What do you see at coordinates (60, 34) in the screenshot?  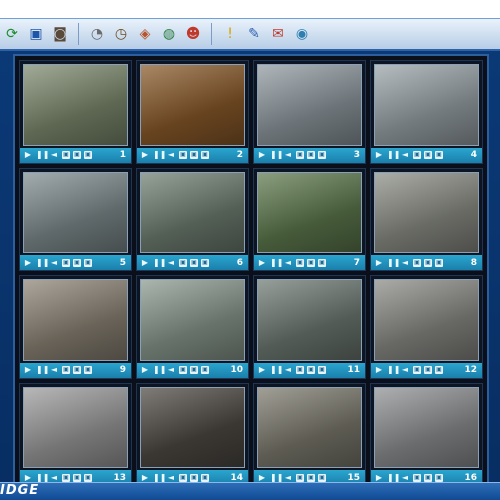 I see `snapshot-icon: ◙` at bounding box center [60, 34].